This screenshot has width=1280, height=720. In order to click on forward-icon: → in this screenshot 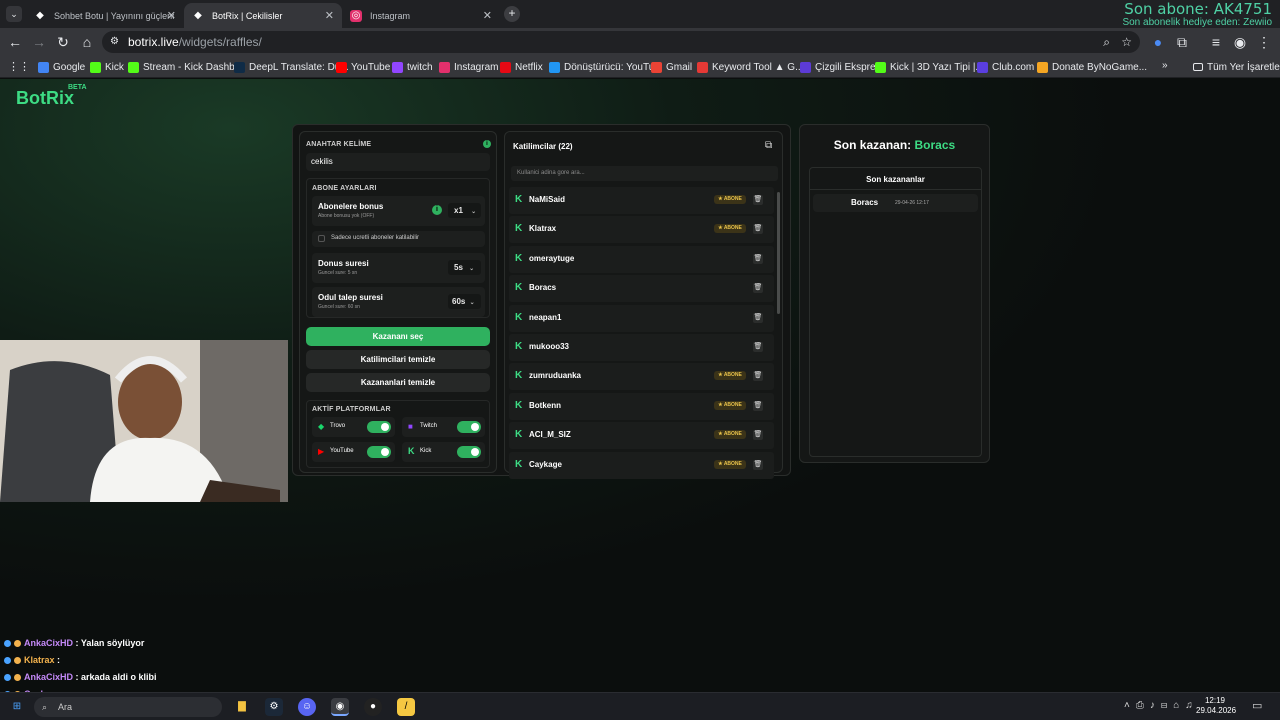, I will do `click(39, 42)`.